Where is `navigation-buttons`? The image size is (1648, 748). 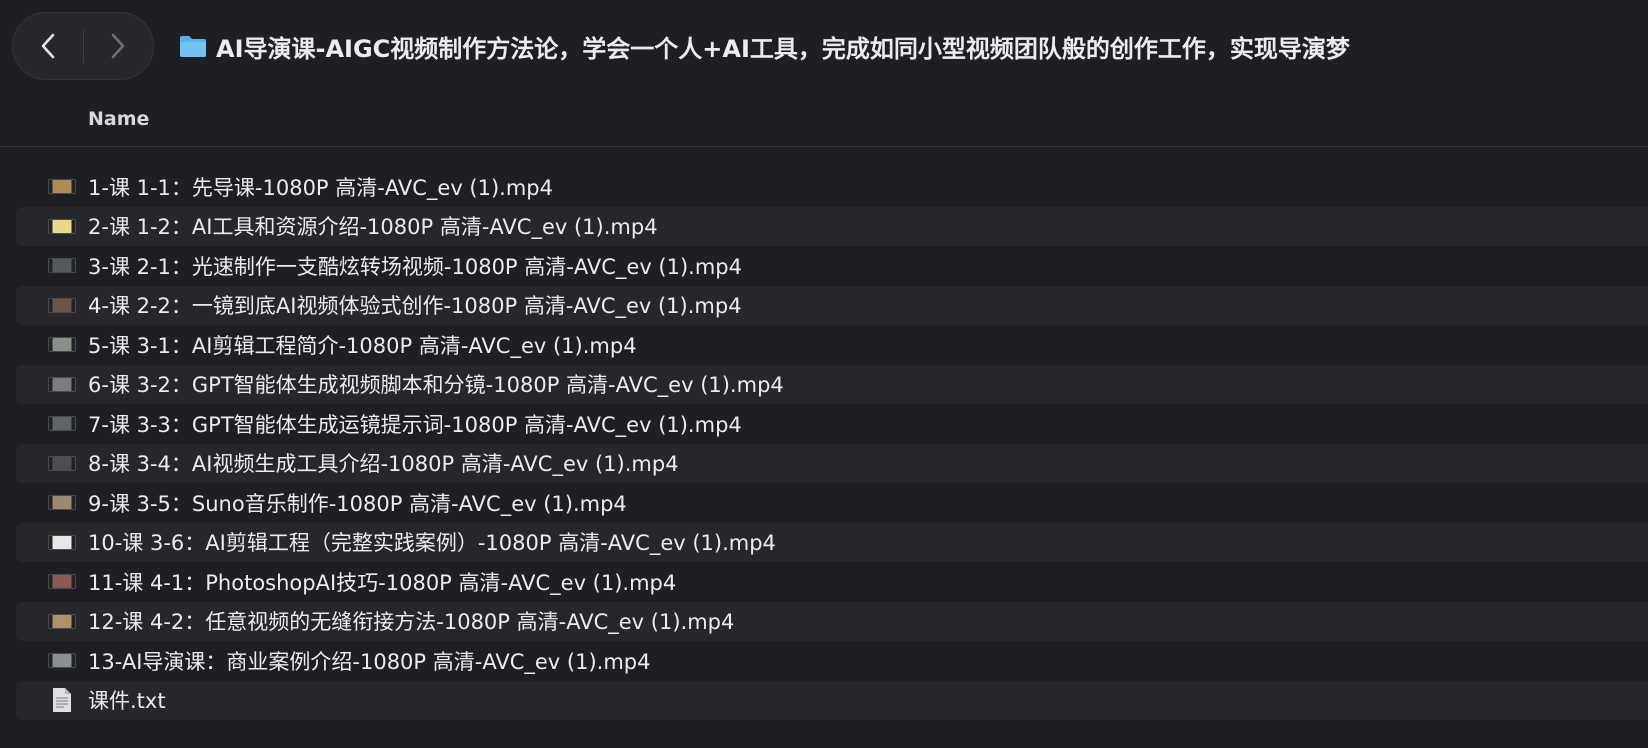
navigation-buttons is located at coordinates (83, 46).